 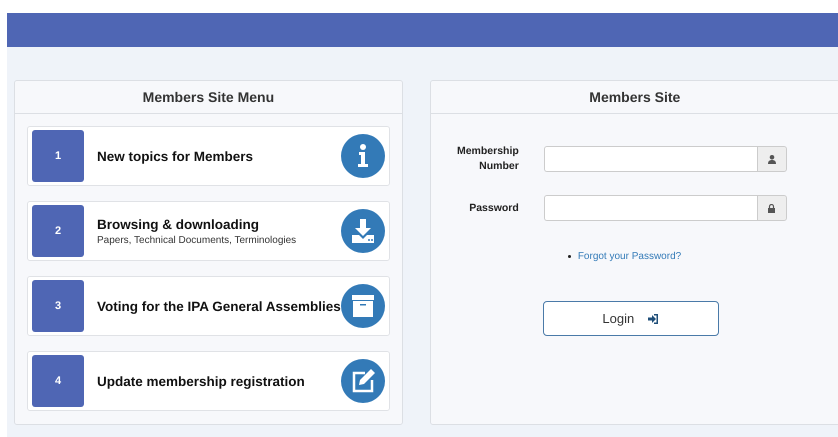 What do you see at coordinates (634, 97) in the screenshot?
I see `panel-title: Members Site` at bounding box center [634, 97].